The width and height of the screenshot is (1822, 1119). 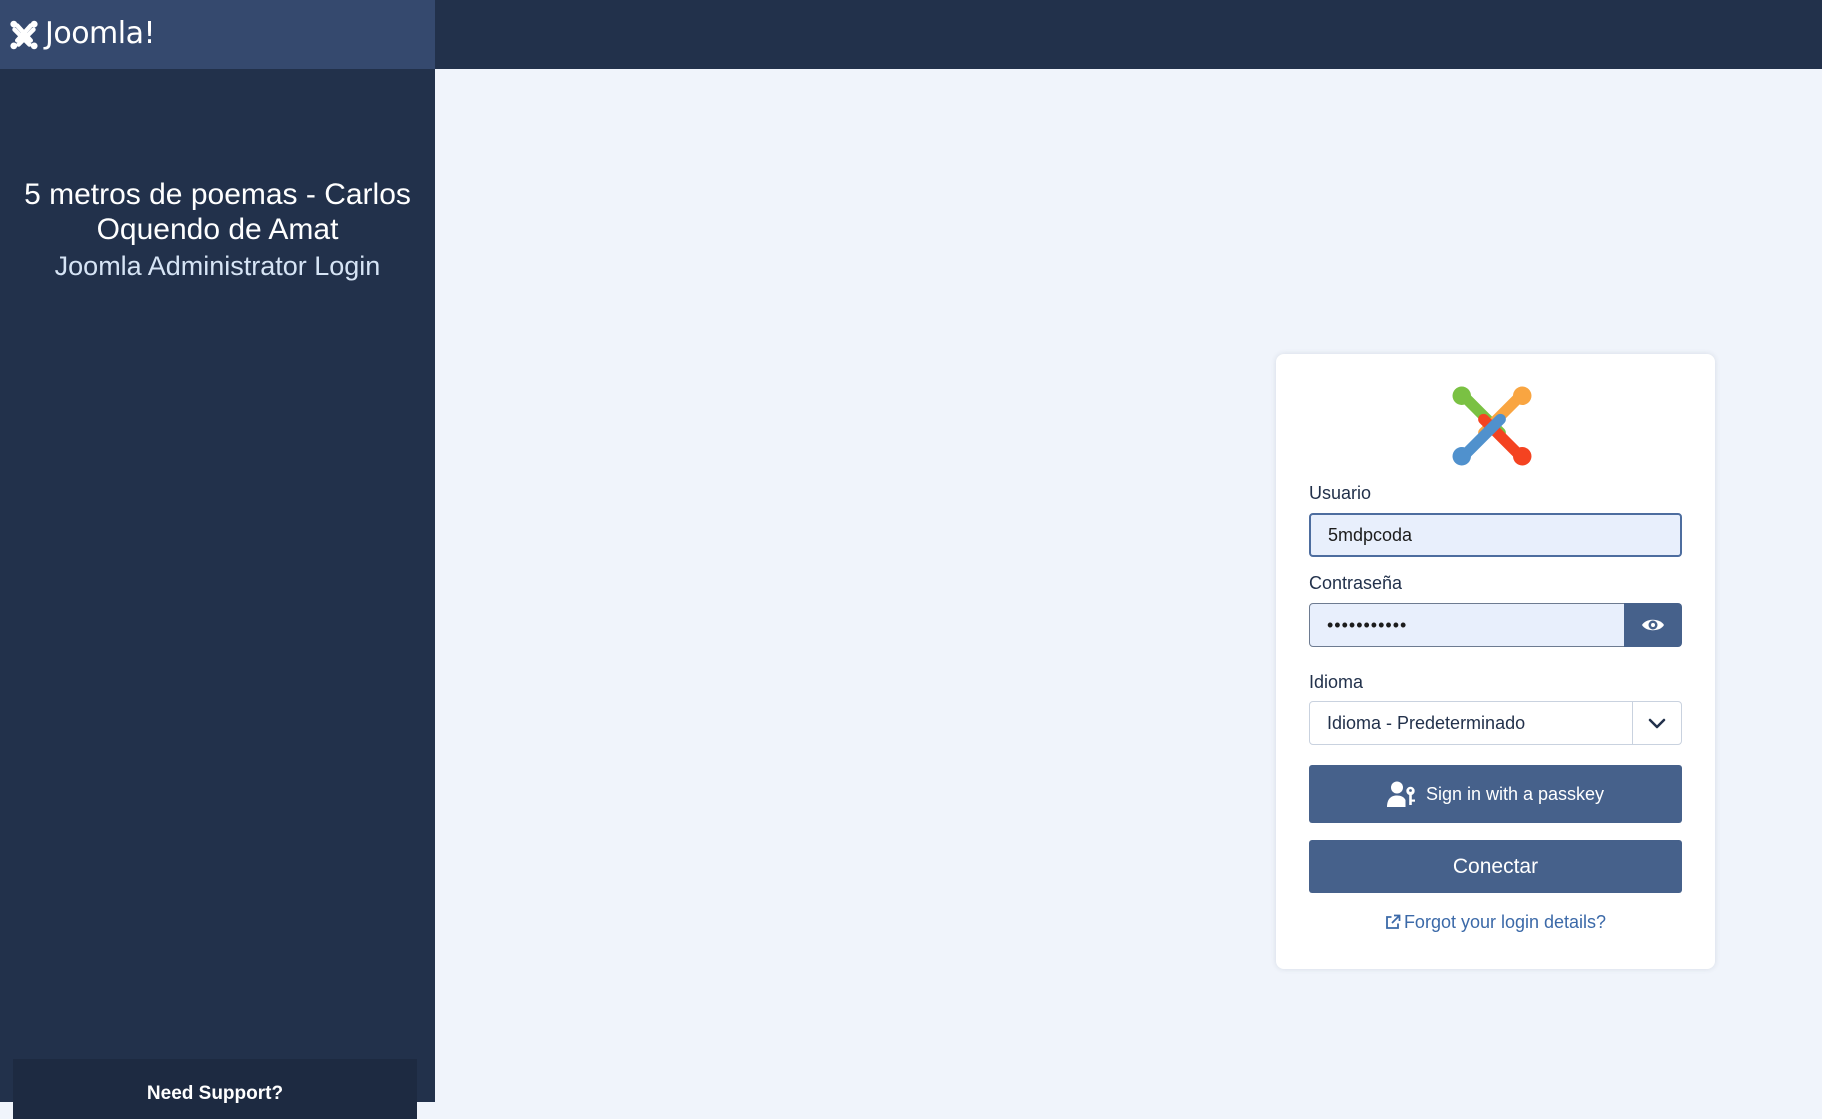 I want to click on brand-text: Joomla!, so click(x=100, y=33).